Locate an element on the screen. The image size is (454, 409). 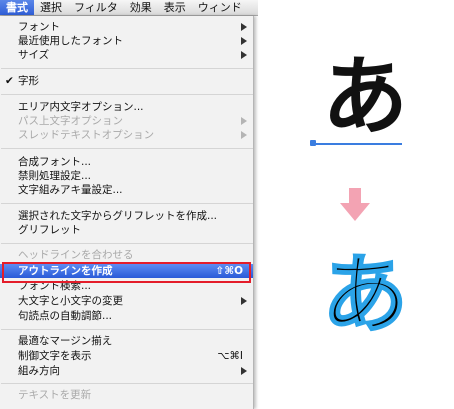
menu-item-threaded-text-options: スレッドテキストオプション is located at coordinates (126, 135).